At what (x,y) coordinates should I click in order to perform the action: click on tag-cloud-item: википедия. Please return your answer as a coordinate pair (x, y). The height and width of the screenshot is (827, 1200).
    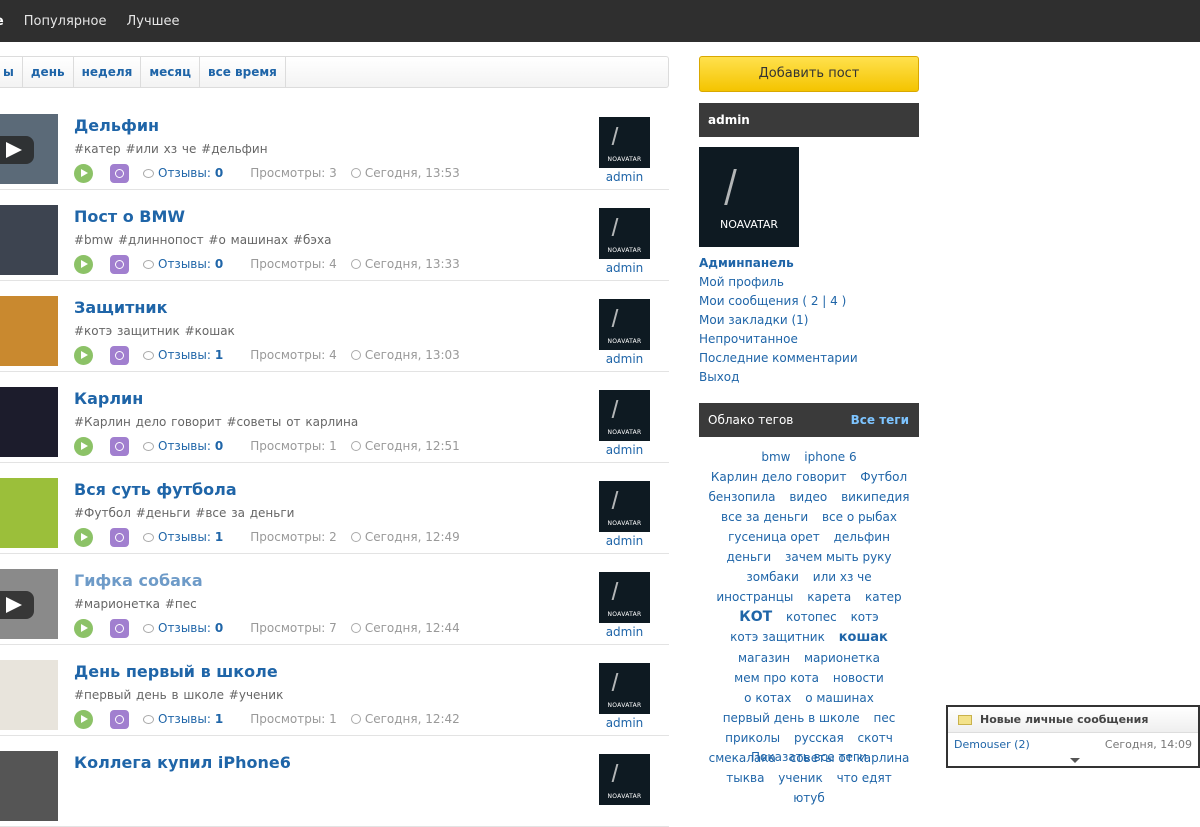
    Looking at the image, I should click on (875, 497).